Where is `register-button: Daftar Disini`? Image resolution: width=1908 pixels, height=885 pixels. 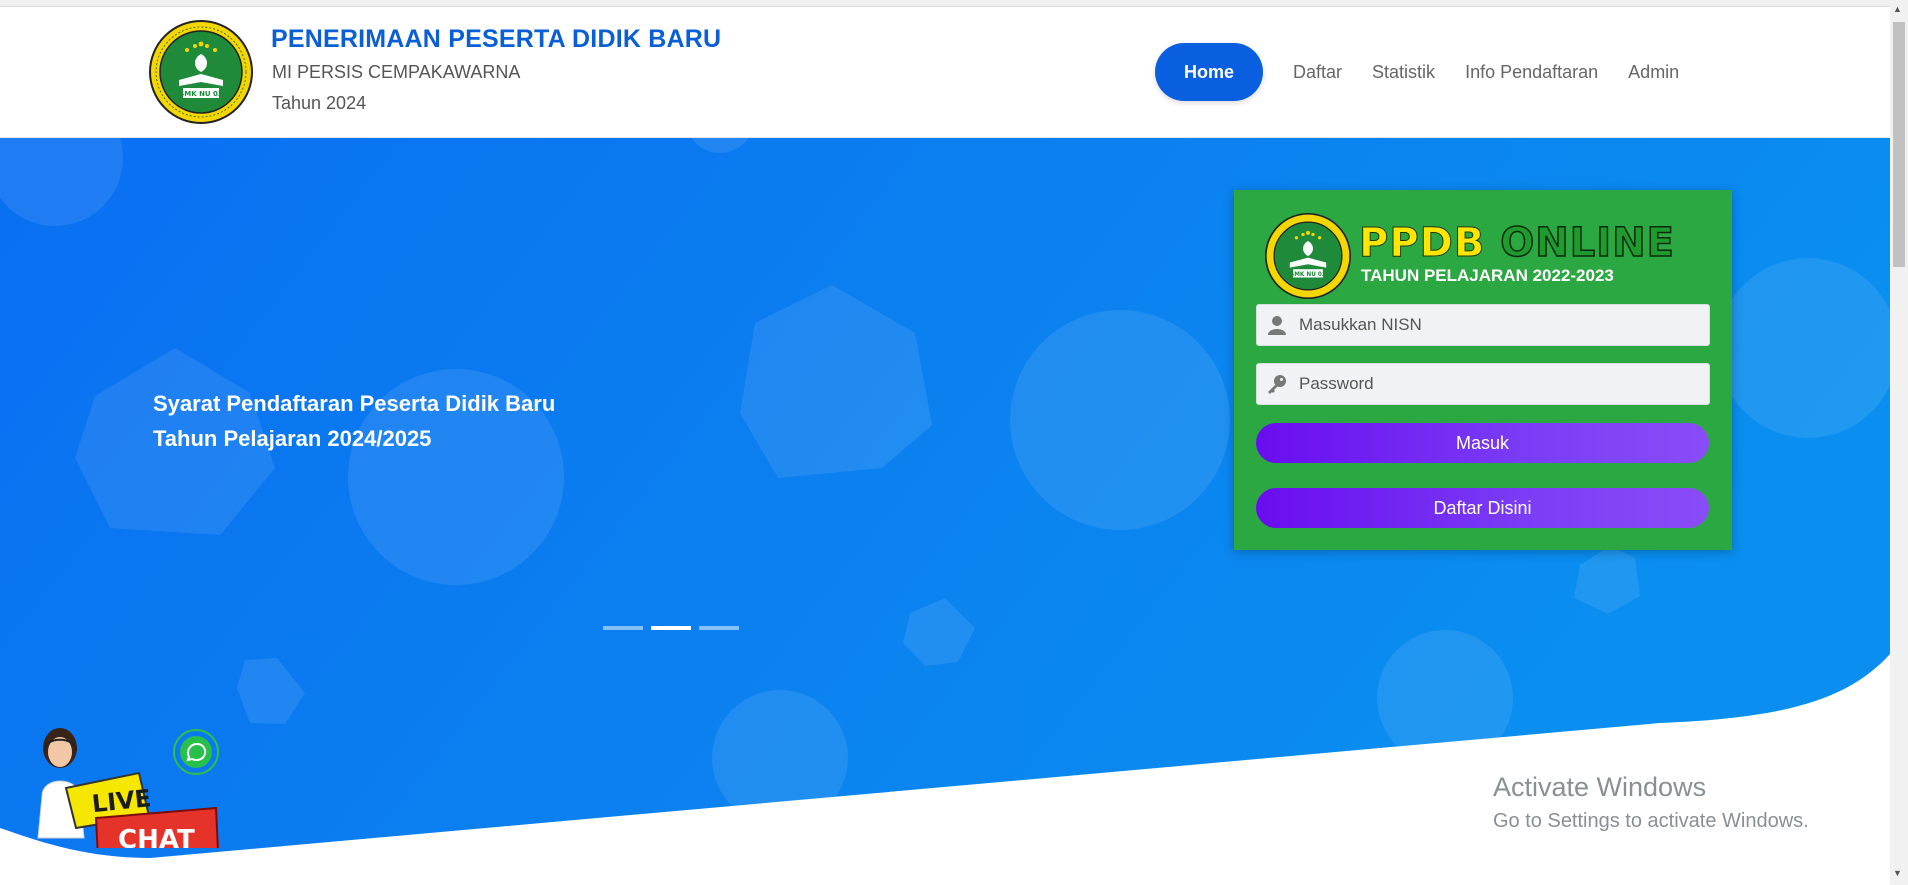
register-button: Daftar Disini is located at coordinates (1482, 508).